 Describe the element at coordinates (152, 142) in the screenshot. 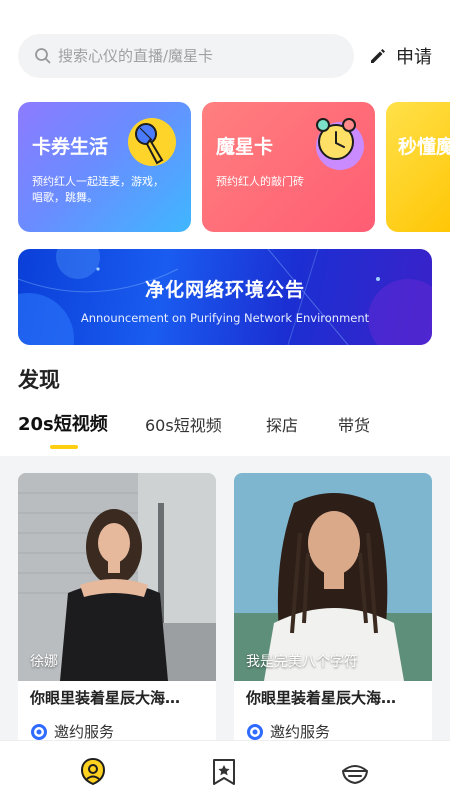

I see `microphone-icon` at that location.